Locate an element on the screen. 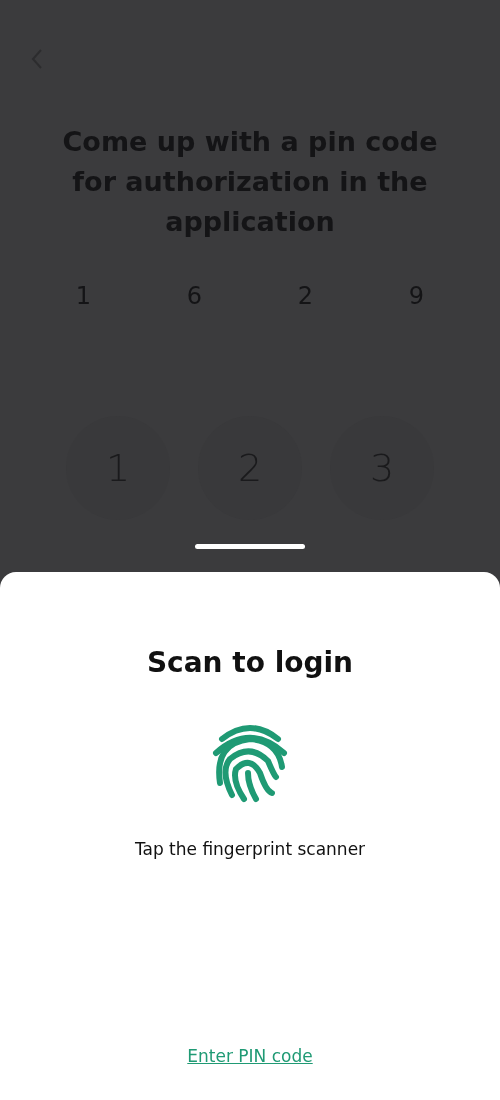  sheet-hint: Tap the fingerprint scanner is located at coordinates (250, 849).